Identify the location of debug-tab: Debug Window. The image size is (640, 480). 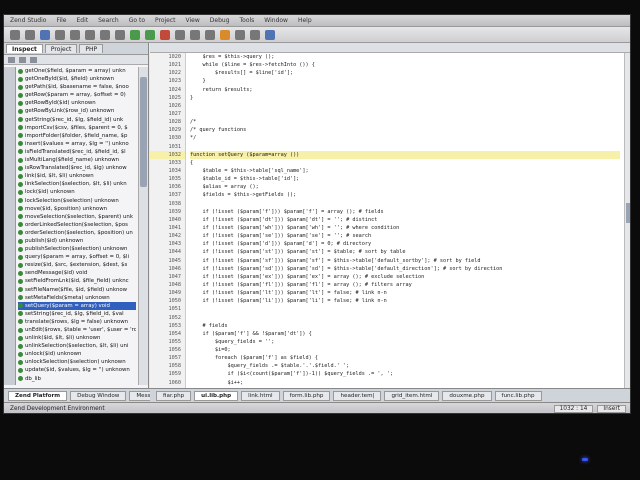
(98, 395).